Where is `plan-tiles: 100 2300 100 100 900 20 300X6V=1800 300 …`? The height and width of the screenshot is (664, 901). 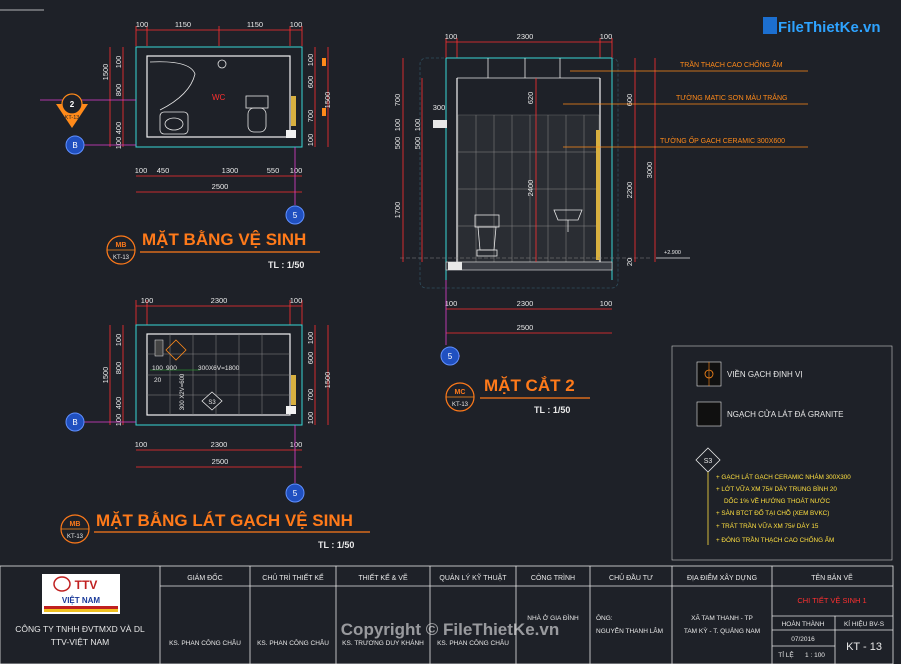 plan-tiles: 100 2300 100 100 900 20 300X6V=1800 300 … is located at coordinates (215, 423).